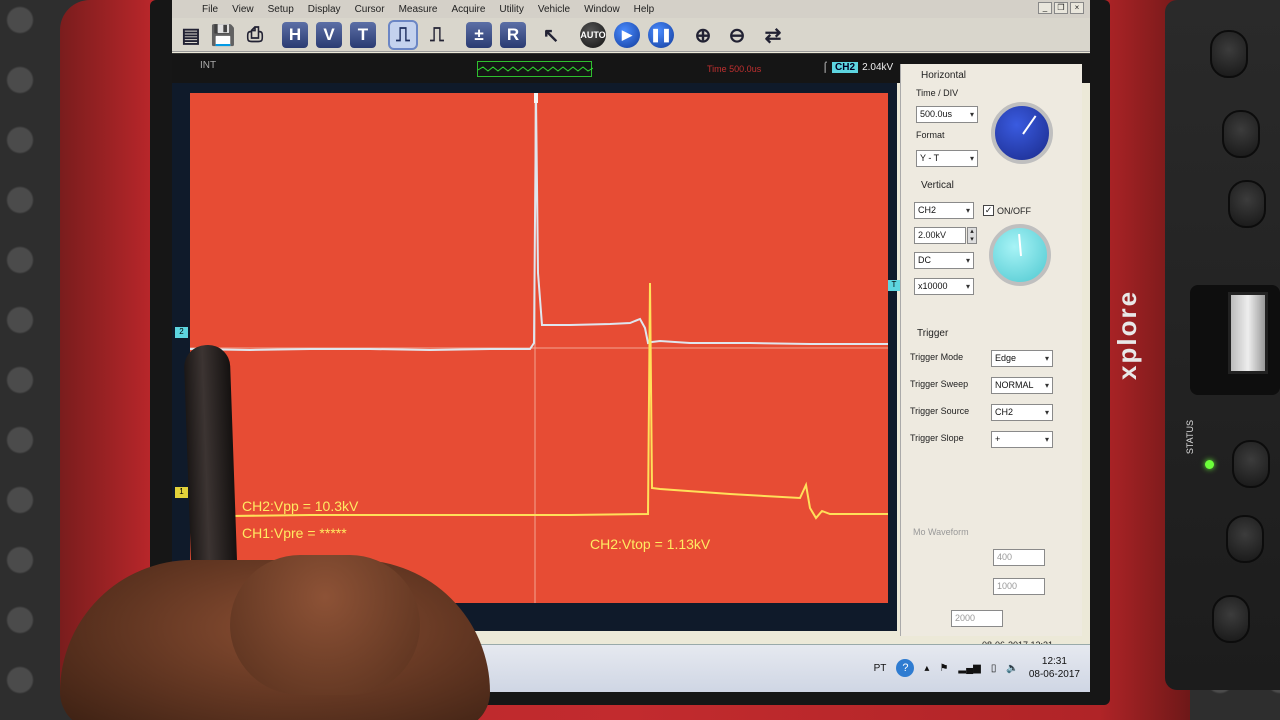 The image size is (1280, 720). What do you see at coordinates (937, 357) in the screenshot?
I see `trigger-mode-label: Trigger Mode` at bounding box center [937, 357].